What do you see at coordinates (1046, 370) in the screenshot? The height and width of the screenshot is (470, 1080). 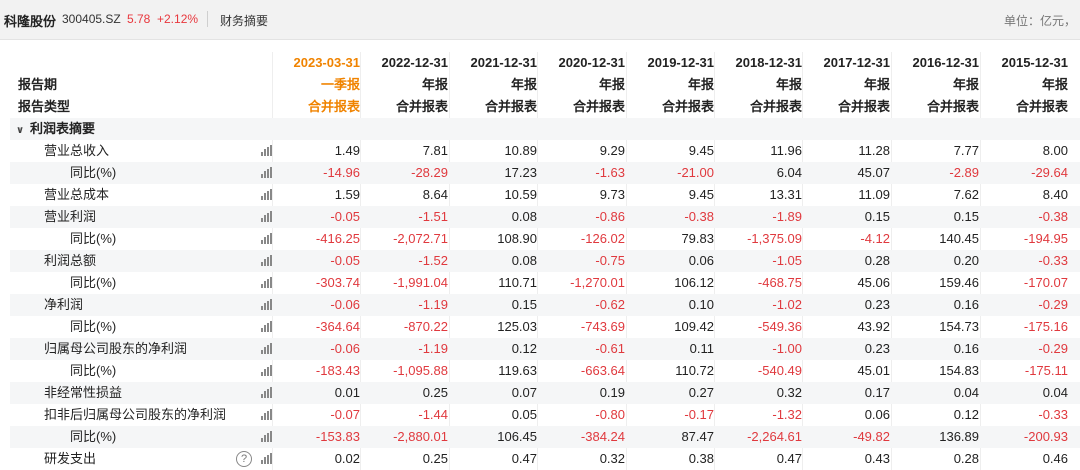 I see `table-cell: -175.11` at bounding box center [1046, 370].